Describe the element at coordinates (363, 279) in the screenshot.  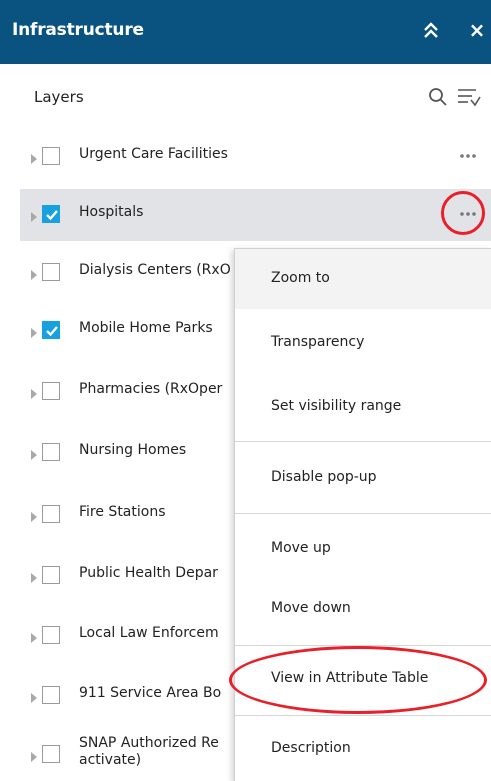
I see `menu-item-zoom-to: Zoom to` at that location.